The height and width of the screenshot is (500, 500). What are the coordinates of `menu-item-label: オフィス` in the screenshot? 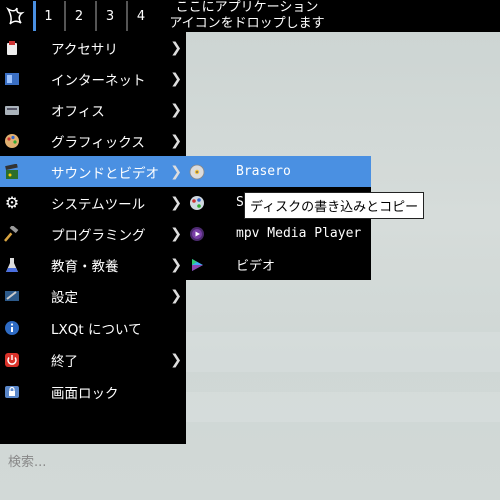 It's located at (78, 111).